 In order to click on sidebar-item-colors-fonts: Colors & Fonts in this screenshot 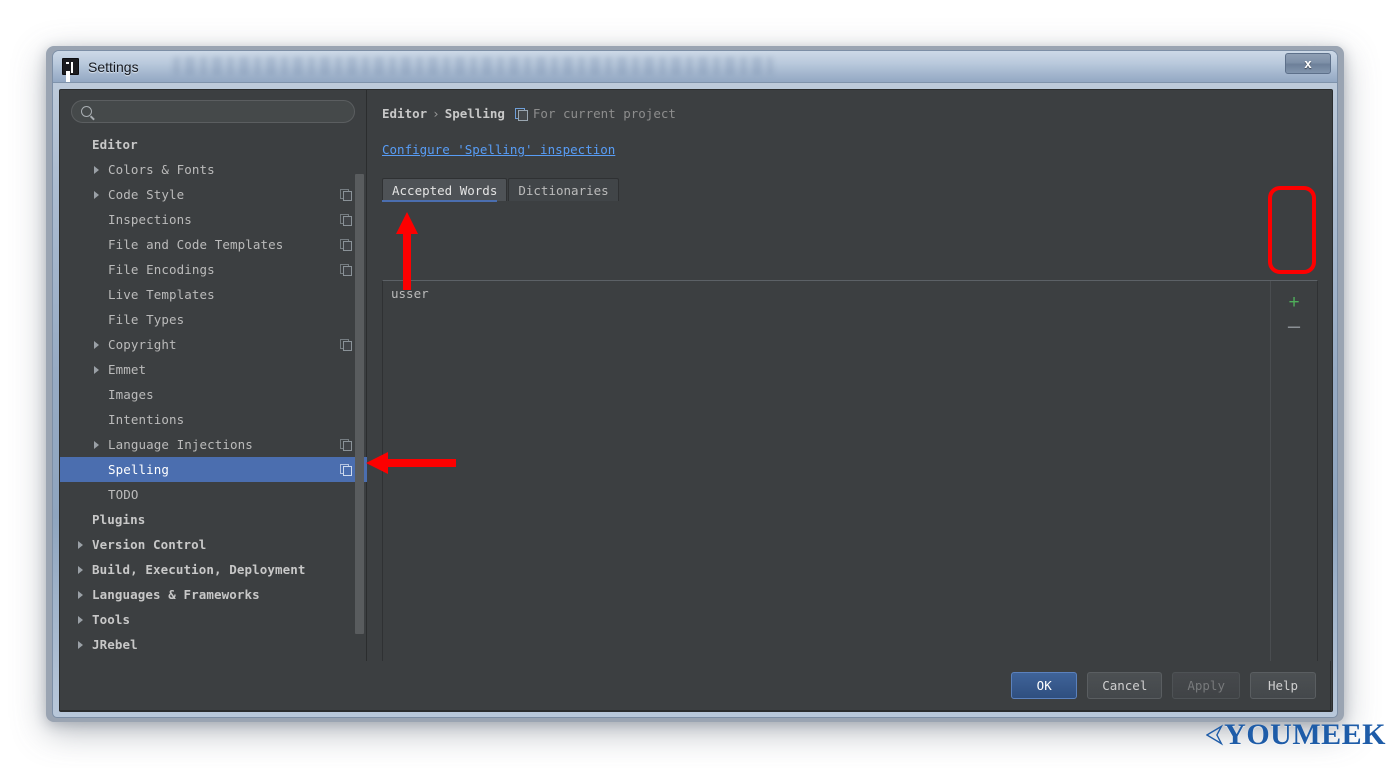, I will do `click(213, 169)`.